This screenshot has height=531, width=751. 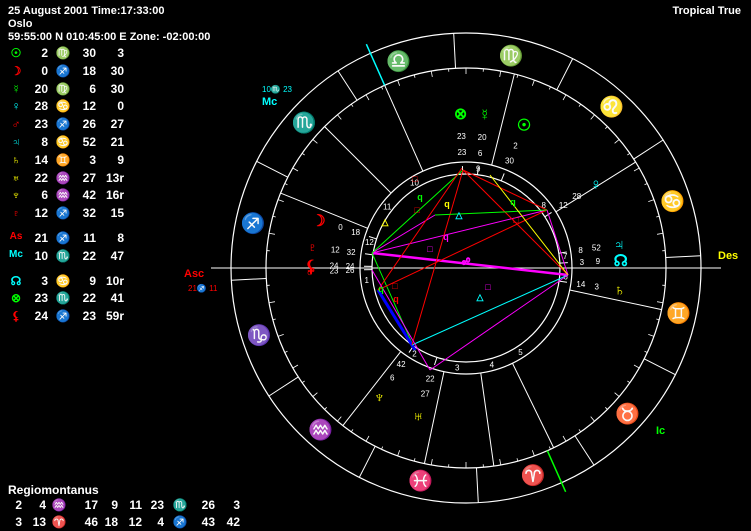 What do you see at coordinates (492, 365) in the screenshot?
I see `house-number: 4` at bounding box center [492, 365].